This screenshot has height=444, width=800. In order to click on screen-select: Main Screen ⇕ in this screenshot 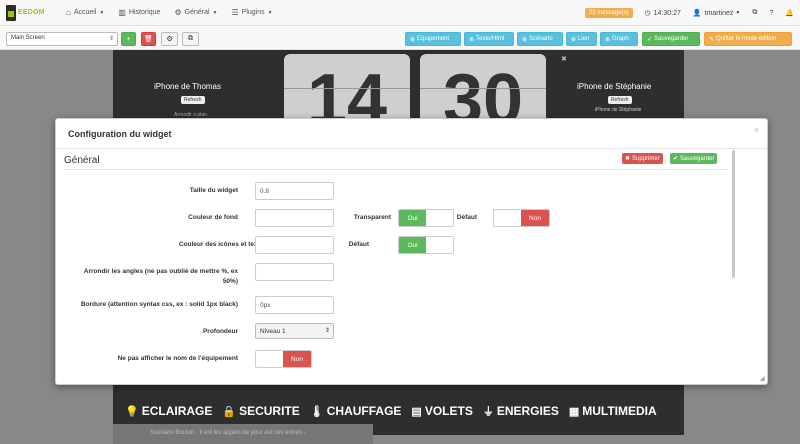, I will do `click(62, 39)`.